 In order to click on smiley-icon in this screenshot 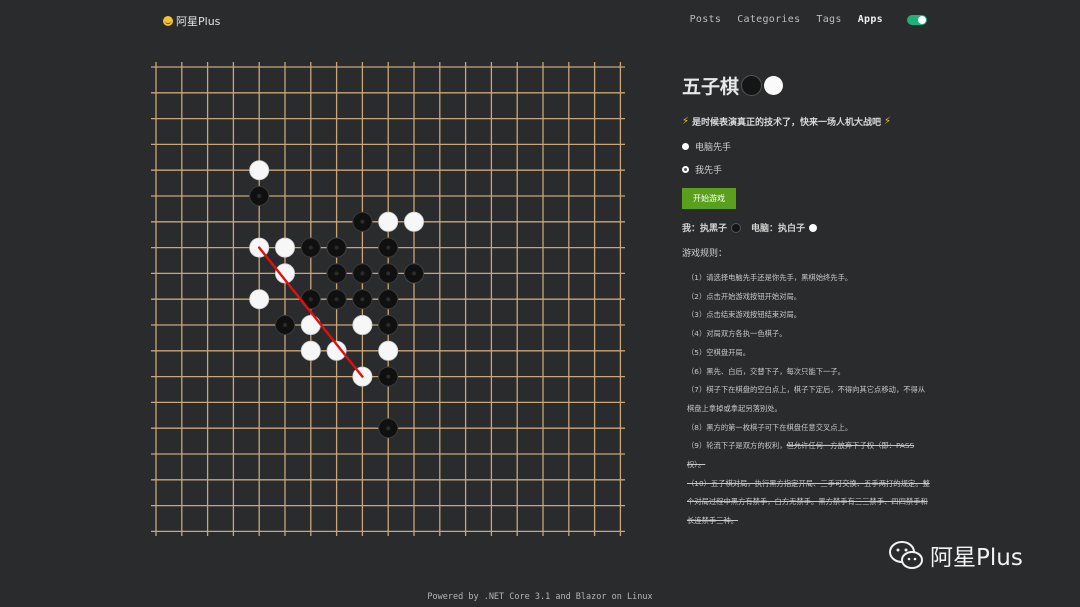, I will do `click(168, 21)`.